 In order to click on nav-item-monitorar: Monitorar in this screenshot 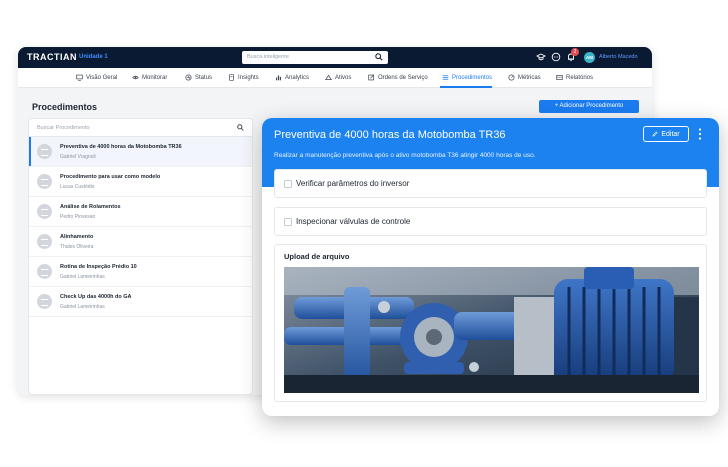, I will do `click(149, 77)`.